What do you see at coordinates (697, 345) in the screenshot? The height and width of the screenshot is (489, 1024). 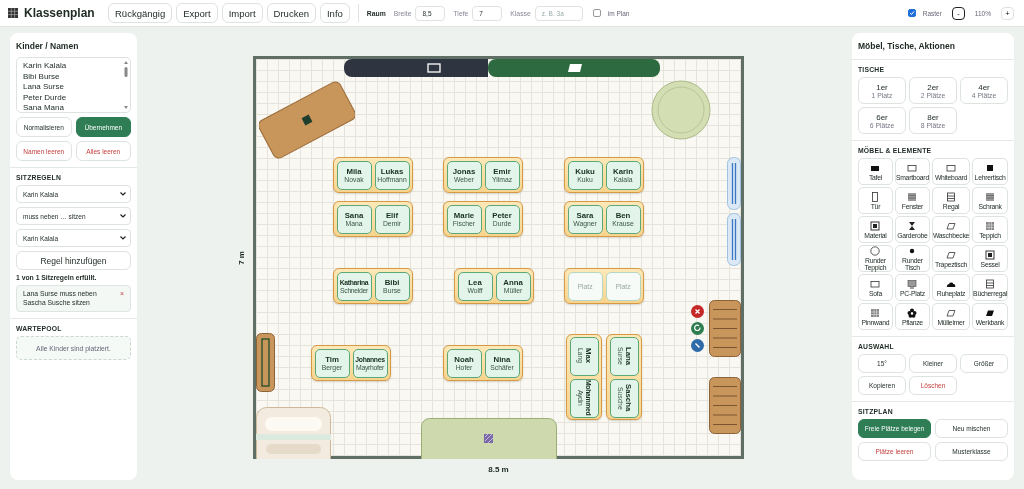 I see `resize-icon` at bounding box center [697, 345].